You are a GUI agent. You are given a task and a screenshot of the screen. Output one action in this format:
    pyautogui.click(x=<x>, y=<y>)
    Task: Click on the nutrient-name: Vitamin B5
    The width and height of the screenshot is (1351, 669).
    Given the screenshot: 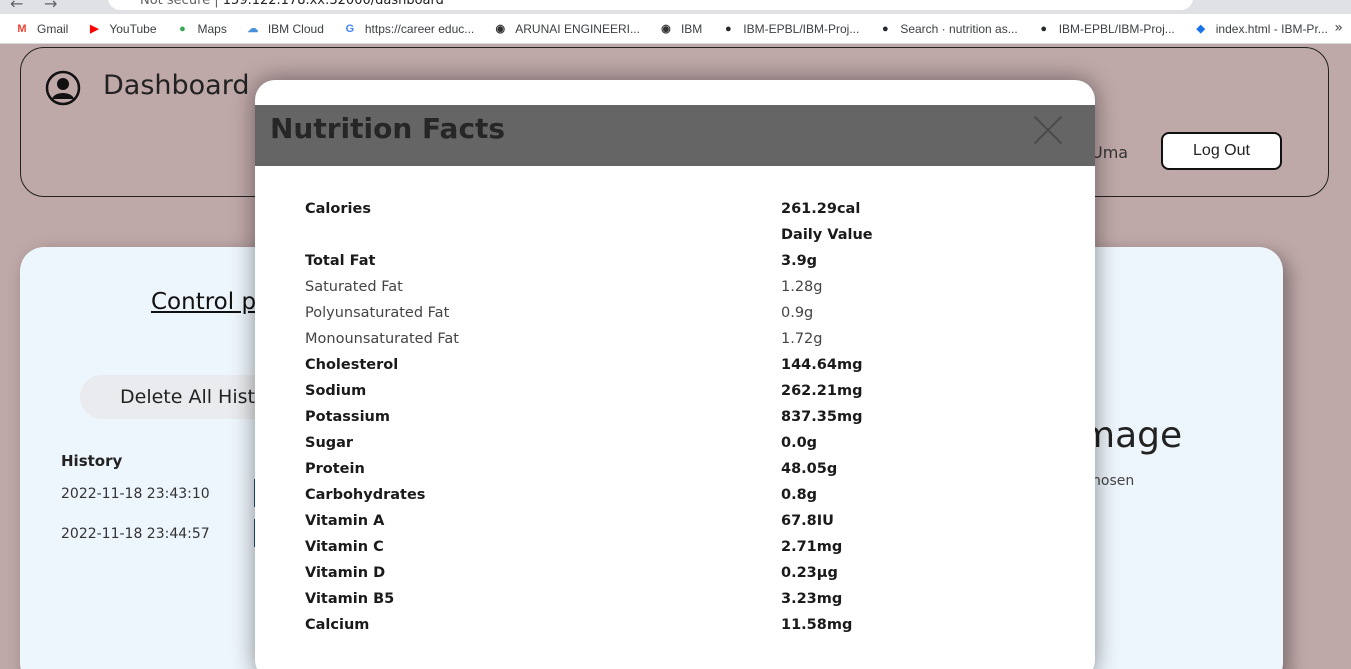 What is the action you would take?
    pyautogui.click(x=350, y=599)
    